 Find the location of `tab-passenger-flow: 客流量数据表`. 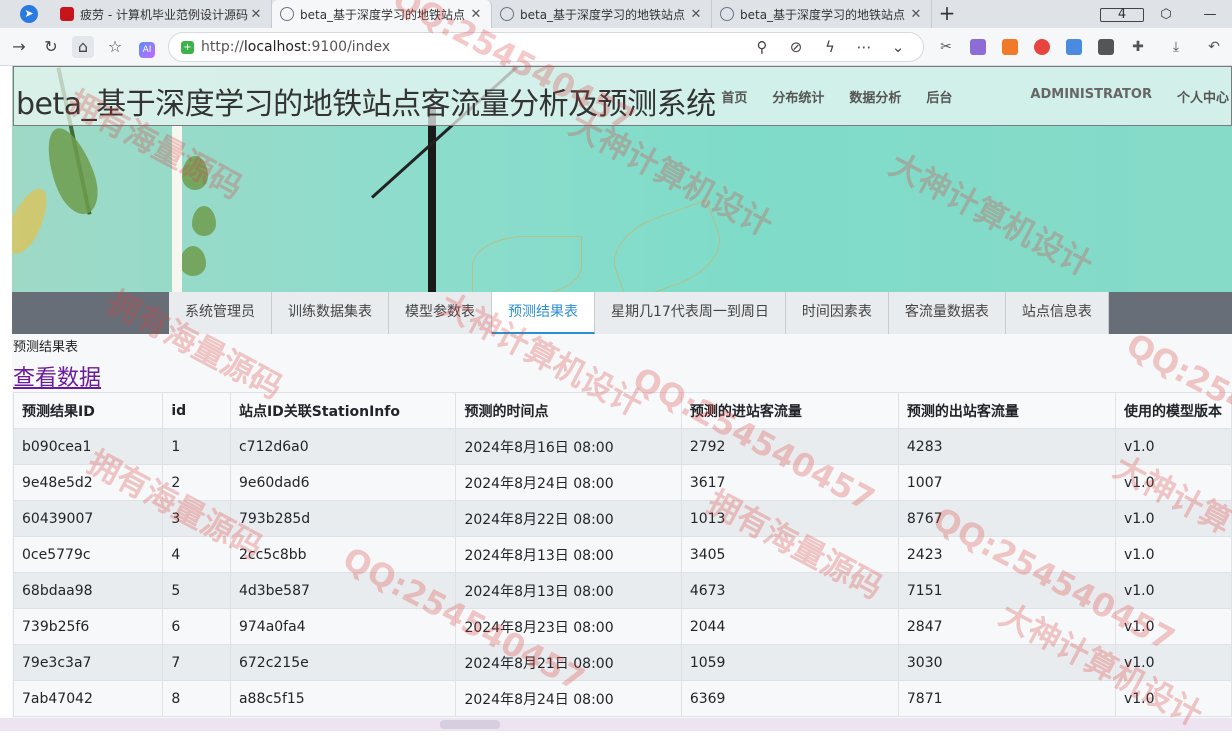

tab-passenger-flow: 客流量数据表 is located at coordinates (947, 313).